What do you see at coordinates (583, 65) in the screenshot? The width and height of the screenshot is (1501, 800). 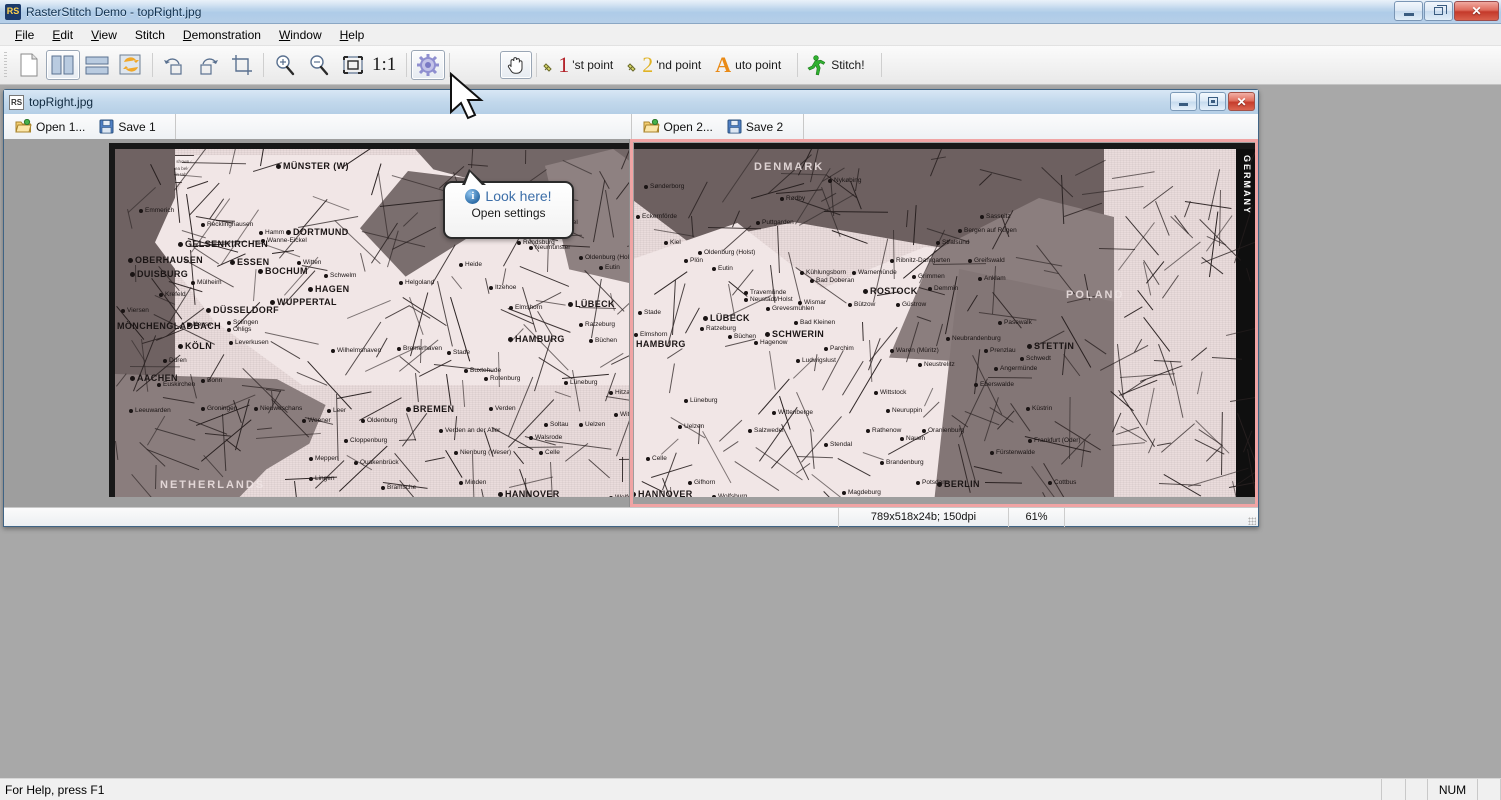 I see `first-point-button: 1 'st point` at bounding box center [583, 65].